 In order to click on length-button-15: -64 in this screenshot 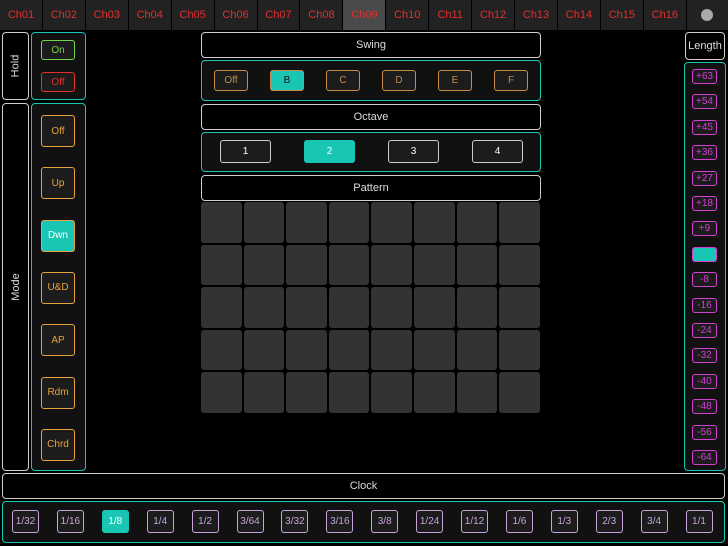, I will do `click(704, 457)`.